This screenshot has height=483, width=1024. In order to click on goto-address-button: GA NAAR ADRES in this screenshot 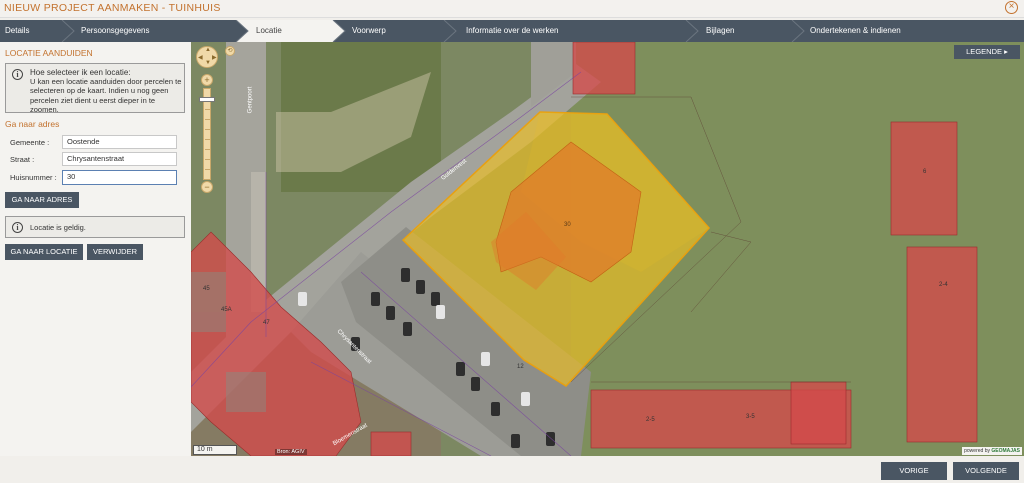, I will do `click(42, 200)`.